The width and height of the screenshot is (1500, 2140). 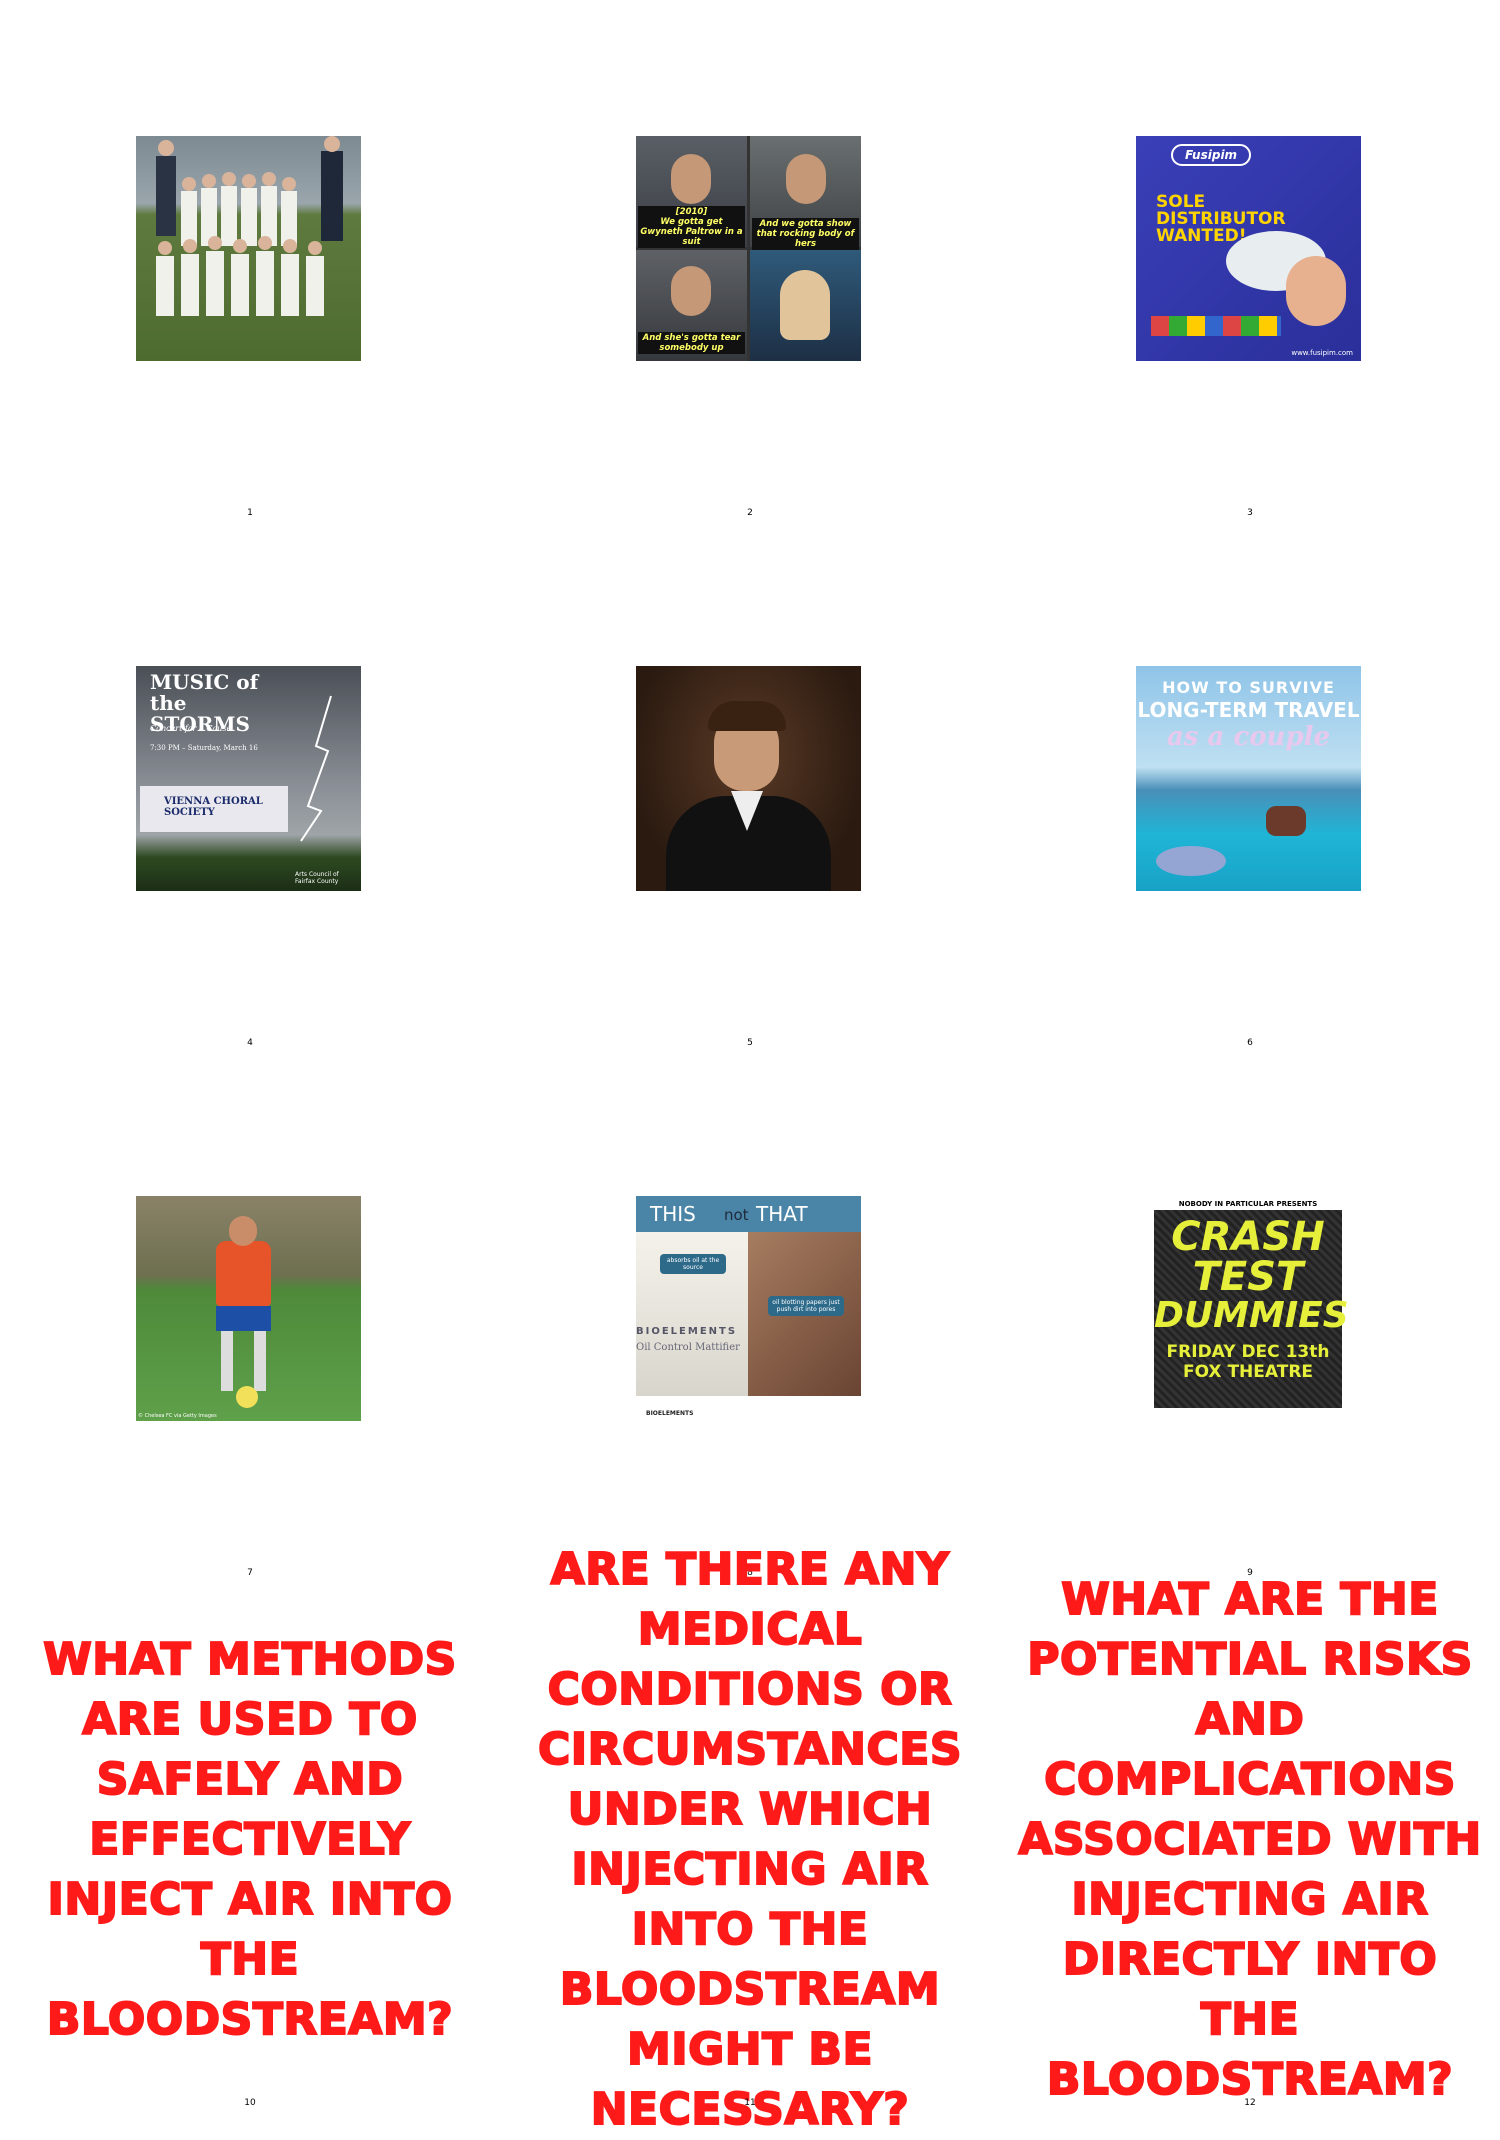 I want to click on football, so click(x=247, y=1397).